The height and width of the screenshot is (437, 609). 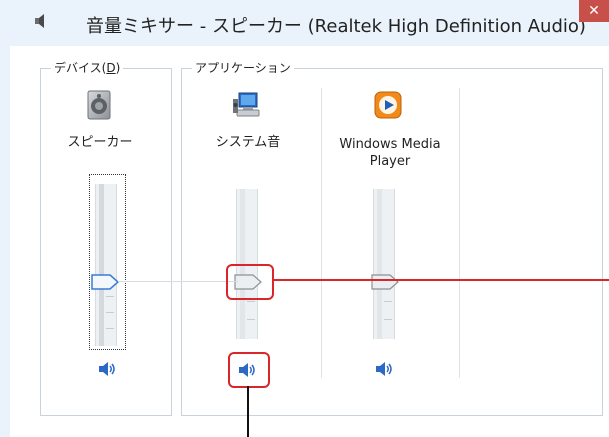 What do you see at coordinates (39, 21) in the screenshot?
I see `window-speaker-icon` at bounding box center [39, 21].